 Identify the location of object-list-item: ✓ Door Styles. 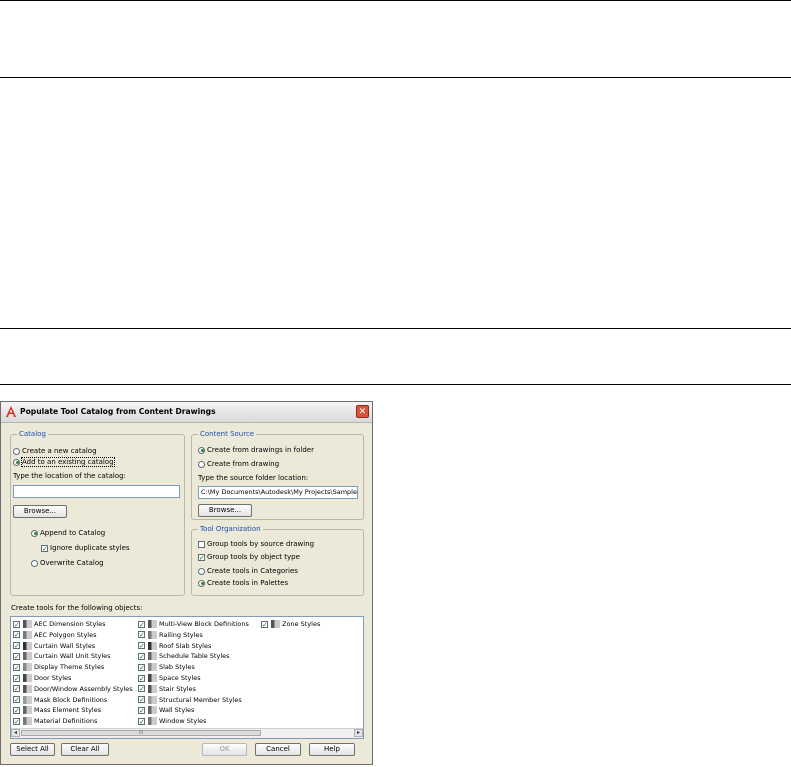
(42, 678).